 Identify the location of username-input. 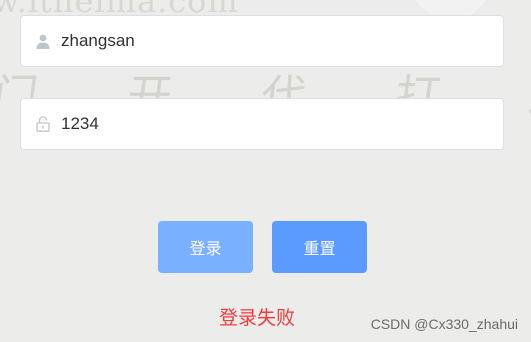
(282, 41).